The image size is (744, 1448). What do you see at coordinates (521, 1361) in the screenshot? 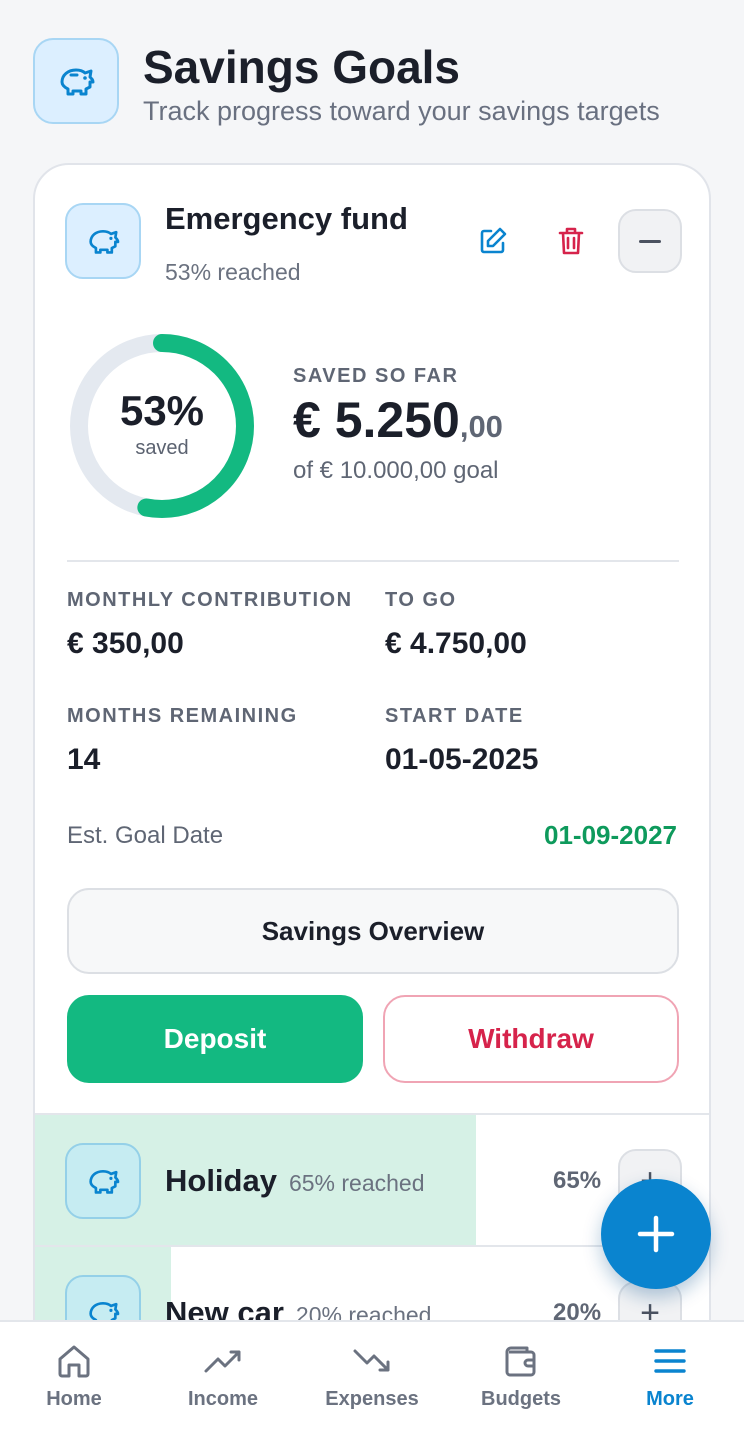
I see `wallet-icon` at bounding box center [521, 1361].